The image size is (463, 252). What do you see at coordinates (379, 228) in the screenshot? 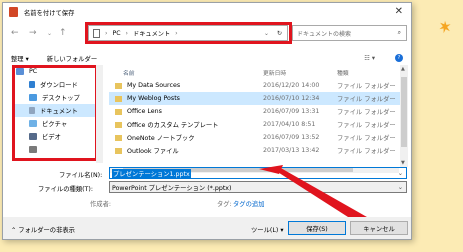
I see `cancel-button: キャンセル` at bounding box center [379, 228].